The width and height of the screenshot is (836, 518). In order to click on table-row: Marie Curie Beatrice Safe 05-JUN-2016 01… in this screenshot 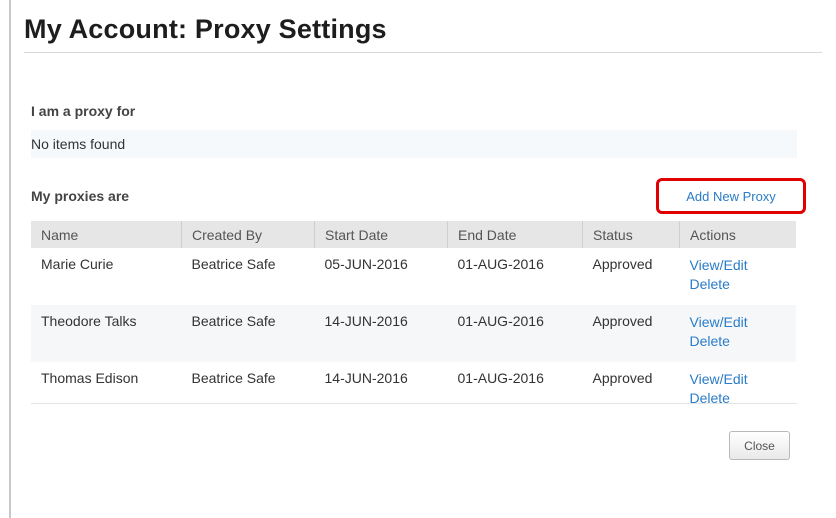, I will do `click(413, 276)`.